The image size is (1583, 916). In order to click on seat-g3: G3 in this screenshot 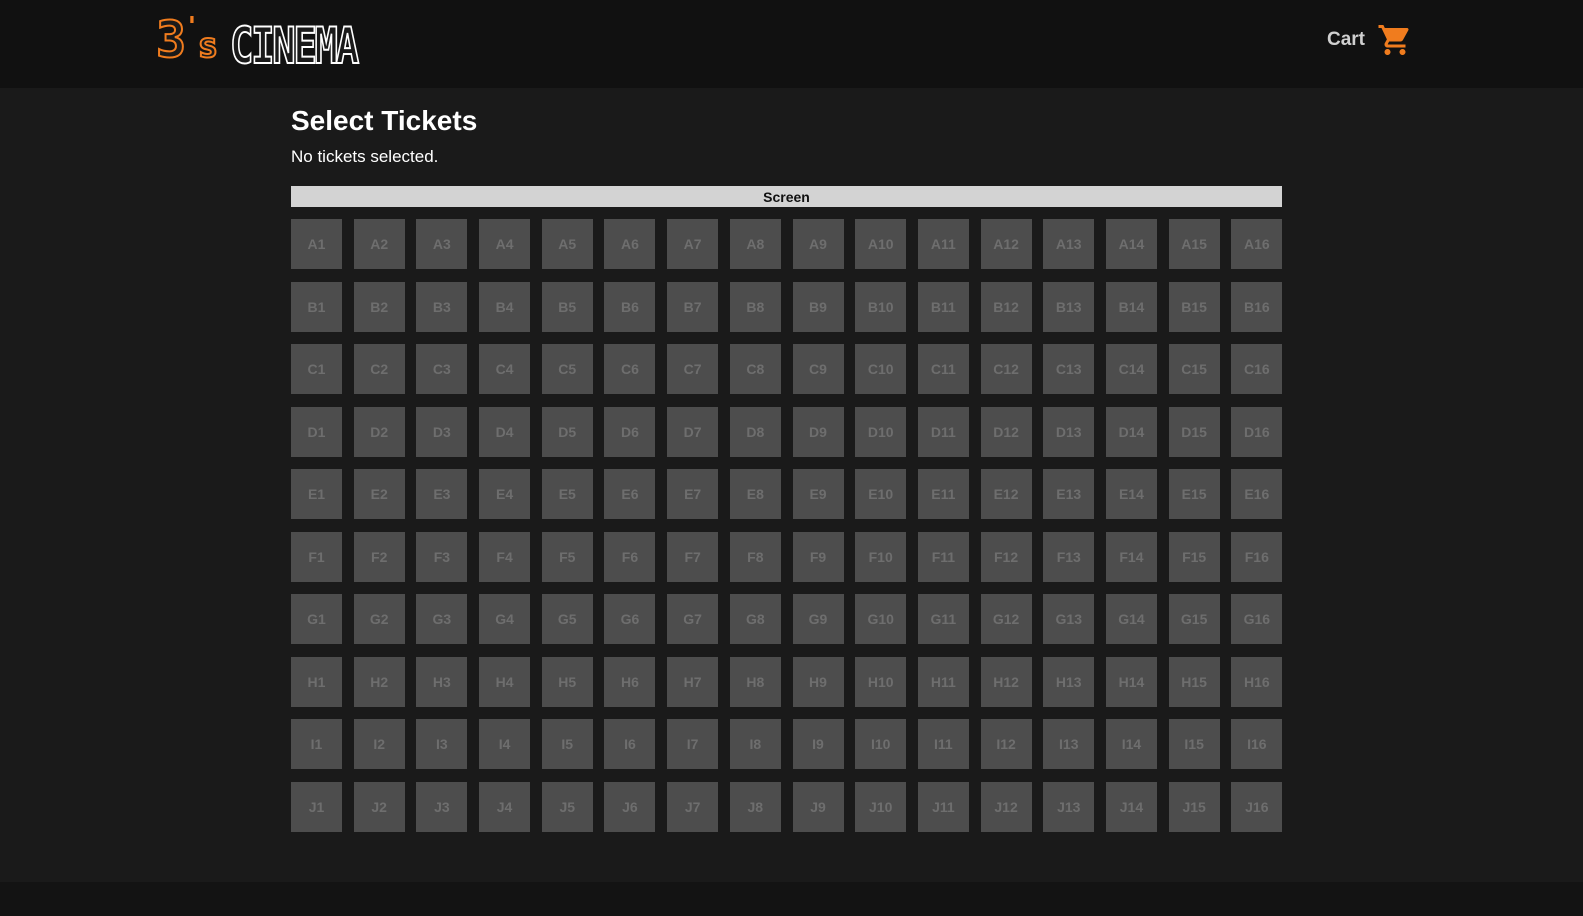, I will do `click(442, 619)`.